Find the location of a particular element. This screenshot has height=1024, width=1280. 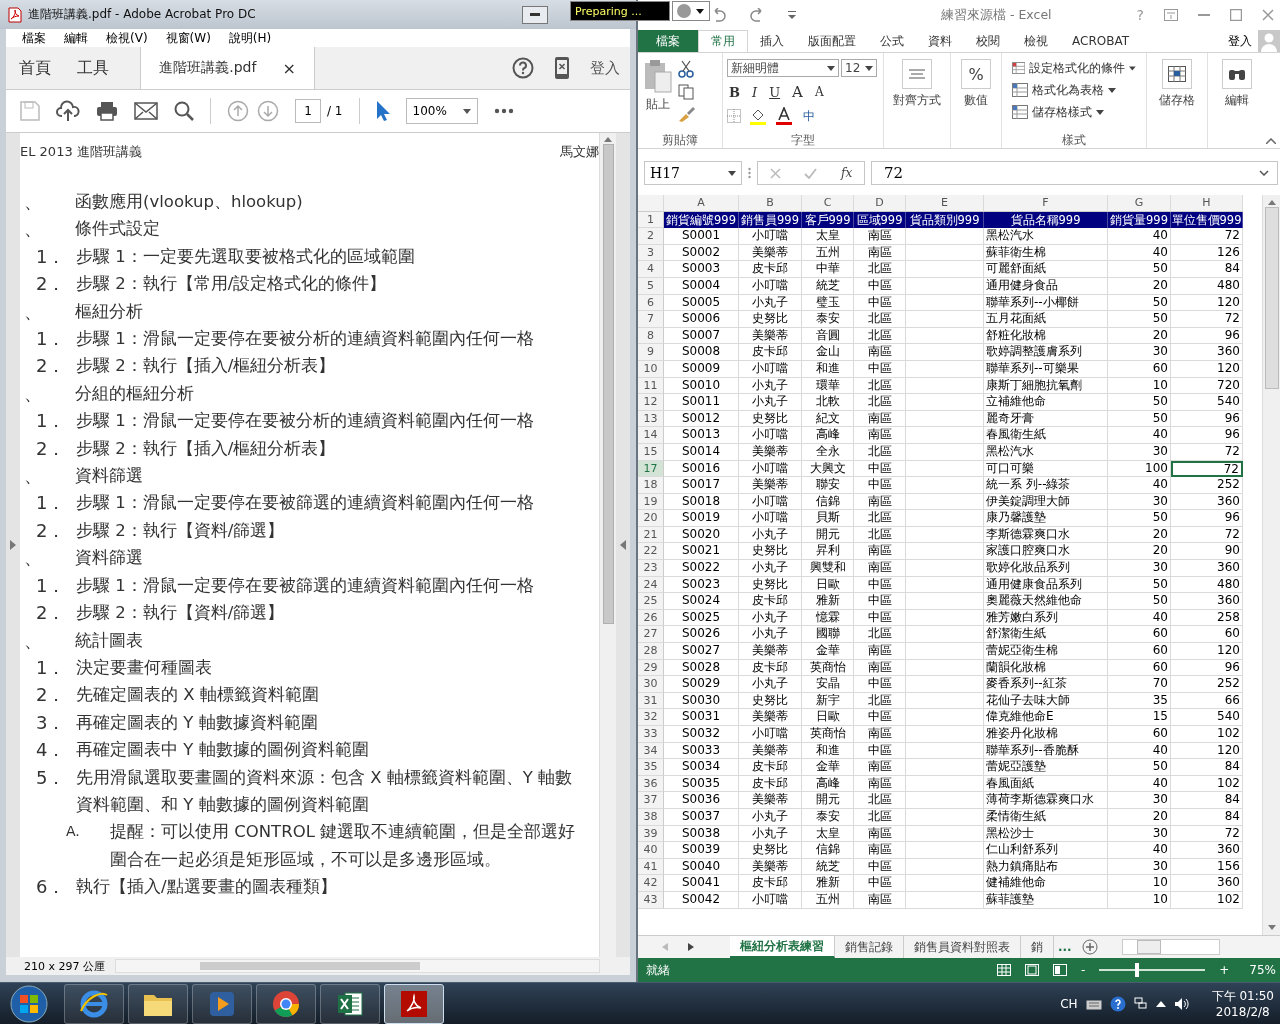

row-number: 33 is located at coordinates (651, 734).